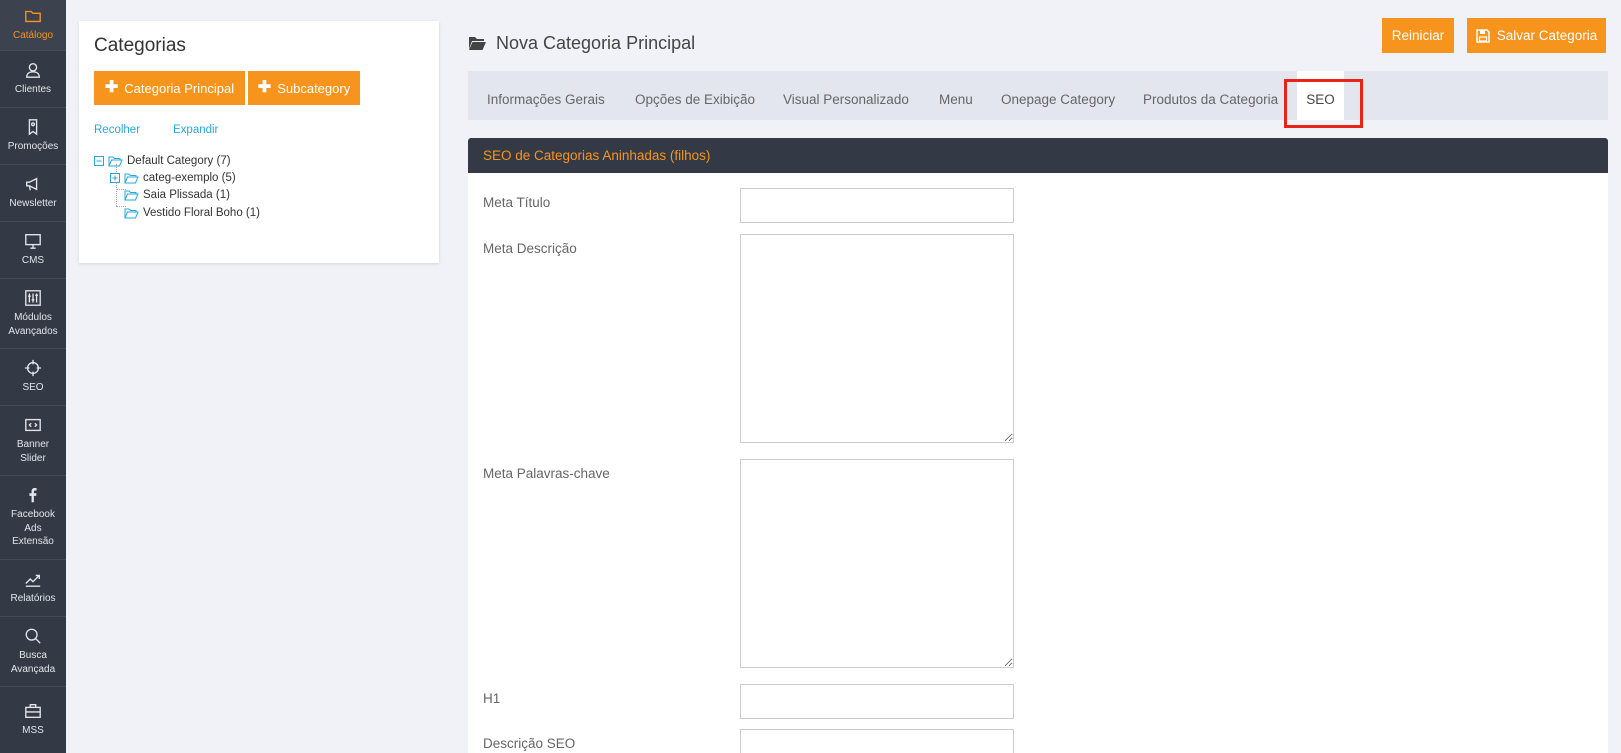 The height and width of the screenshot is (753, 1621). What do you see at coordinates (33, 528) in the screenshot?
I see `sidebar-item-label: Facebook Ads Extensão` at bounding box center [33, 528].